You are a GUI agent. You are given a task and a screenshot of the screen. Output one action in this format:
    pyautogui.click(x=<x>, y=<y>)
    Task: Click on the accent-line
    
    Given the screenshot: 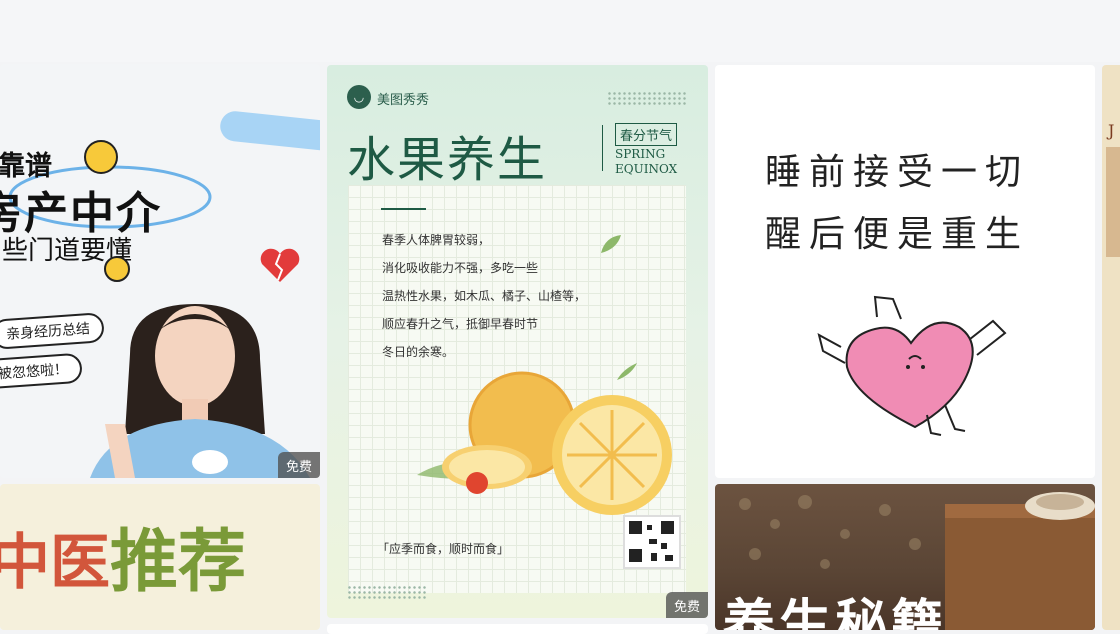 What is the action you would take?
    pyautogui.click(x=403, y=209)
    